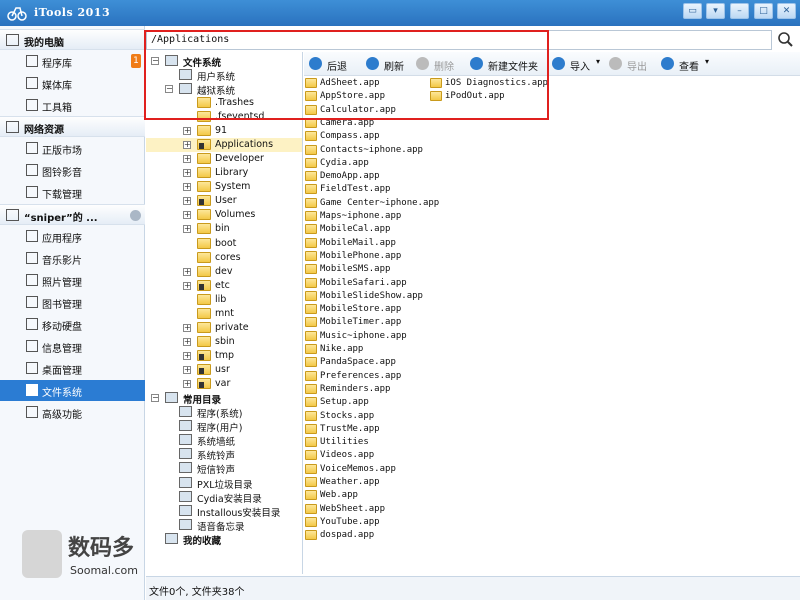 The height and width of the screenshot is (600, 800). What do you see at coordinates (224, 244) in the screenshot?
I see `tree-folder-10: boot` at bounding box center [224, 244].